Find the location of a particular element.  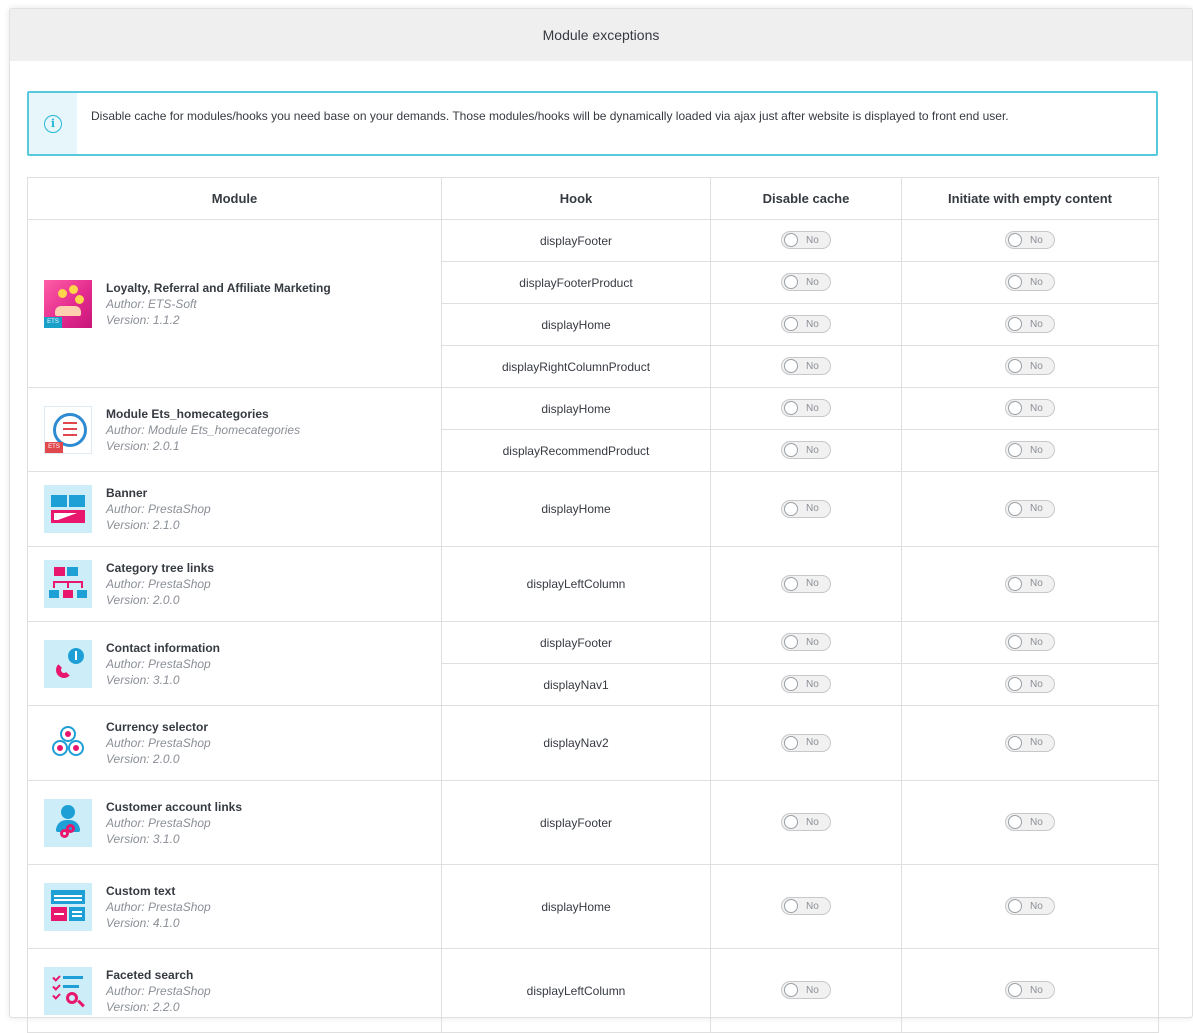

module-name: Banner is located at coordinates (127, 493).